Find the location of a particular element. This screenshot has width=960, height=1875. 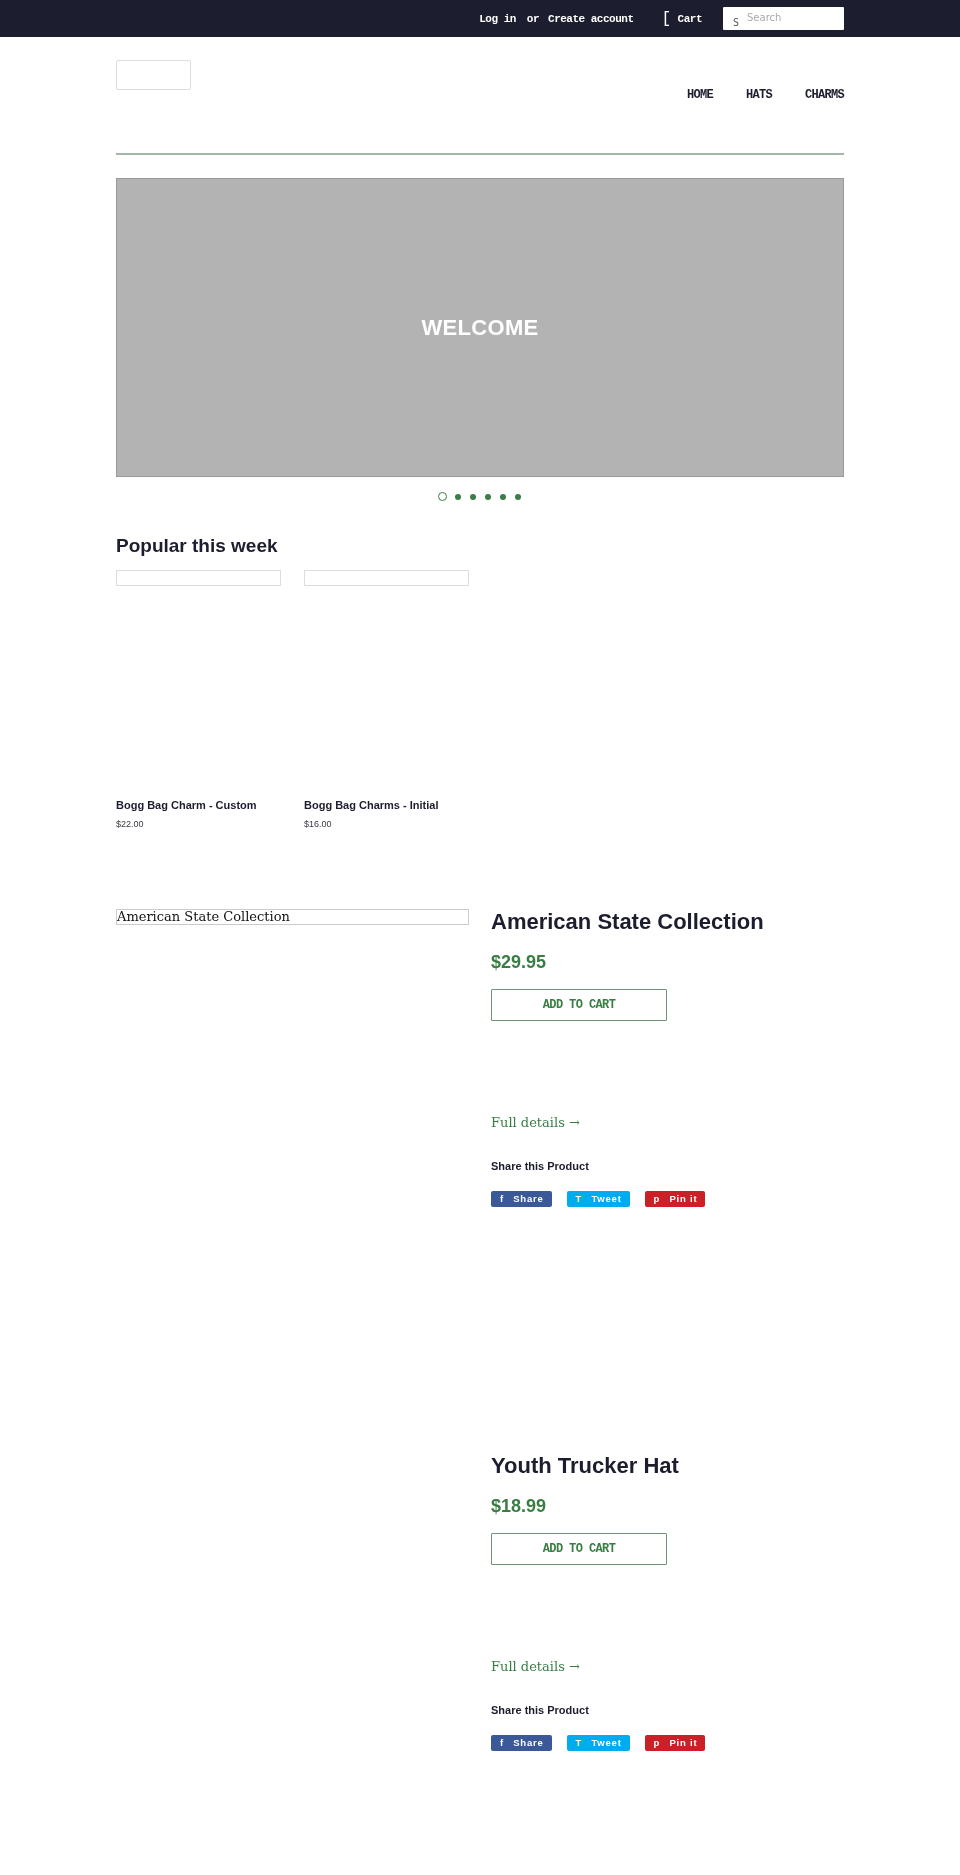

nav-link: HOME is located at coordinates (699, 95).